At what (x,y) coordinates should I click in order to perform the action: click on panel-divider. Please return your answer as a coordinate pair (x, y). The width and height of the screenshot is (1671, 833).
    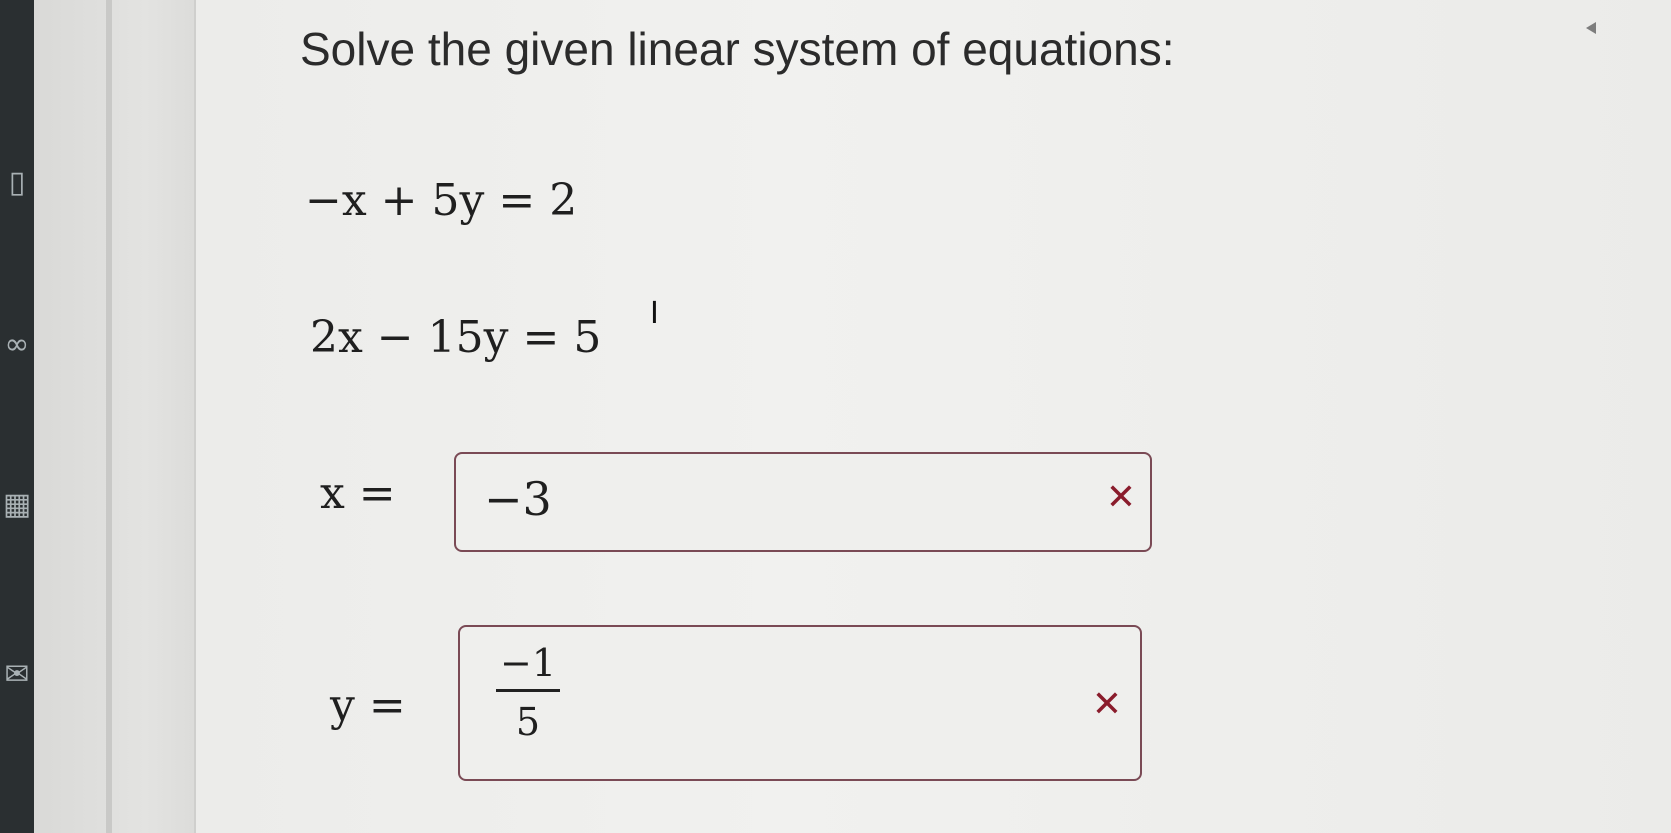
    Looking at the image, I should click on (109, 416).